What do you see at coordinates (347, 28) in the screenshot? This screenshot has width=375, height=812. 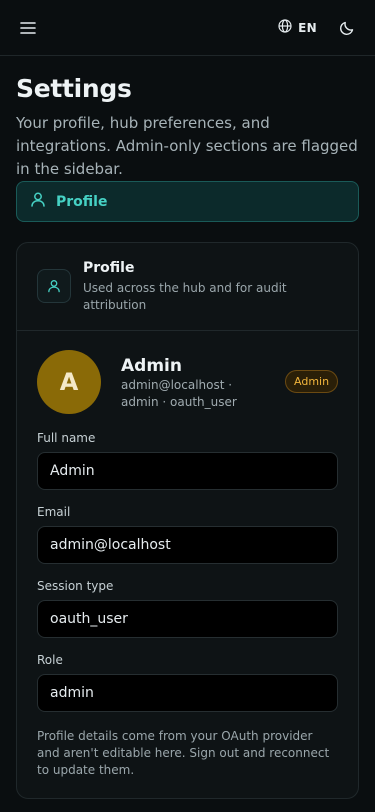 I see `moon-icon` at bounding box center [347, 28].